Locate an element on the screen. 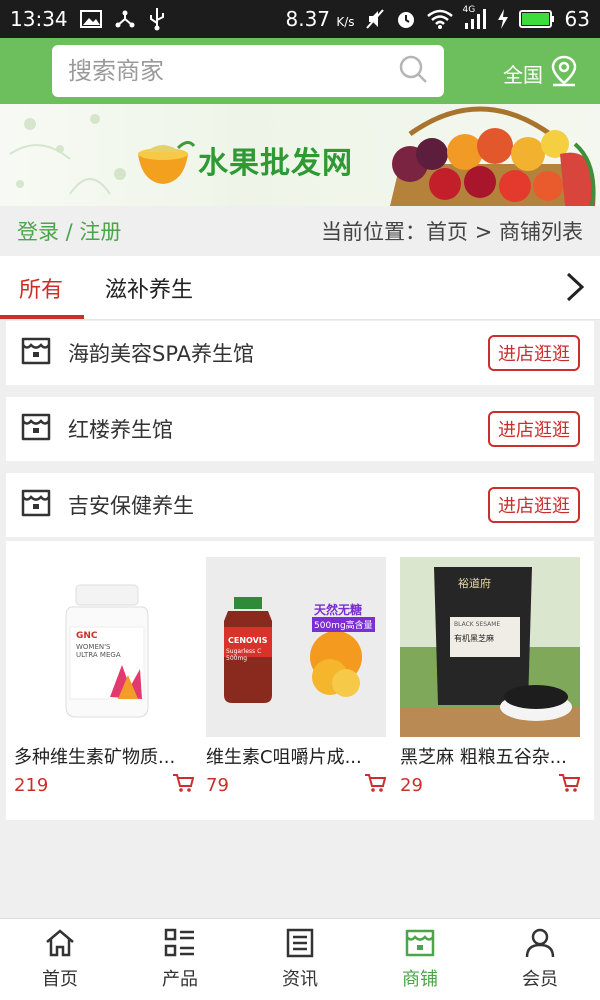 The height and width of the screenshot is (1000, 600). grid-list-icon is located at coordinates (180, 945).